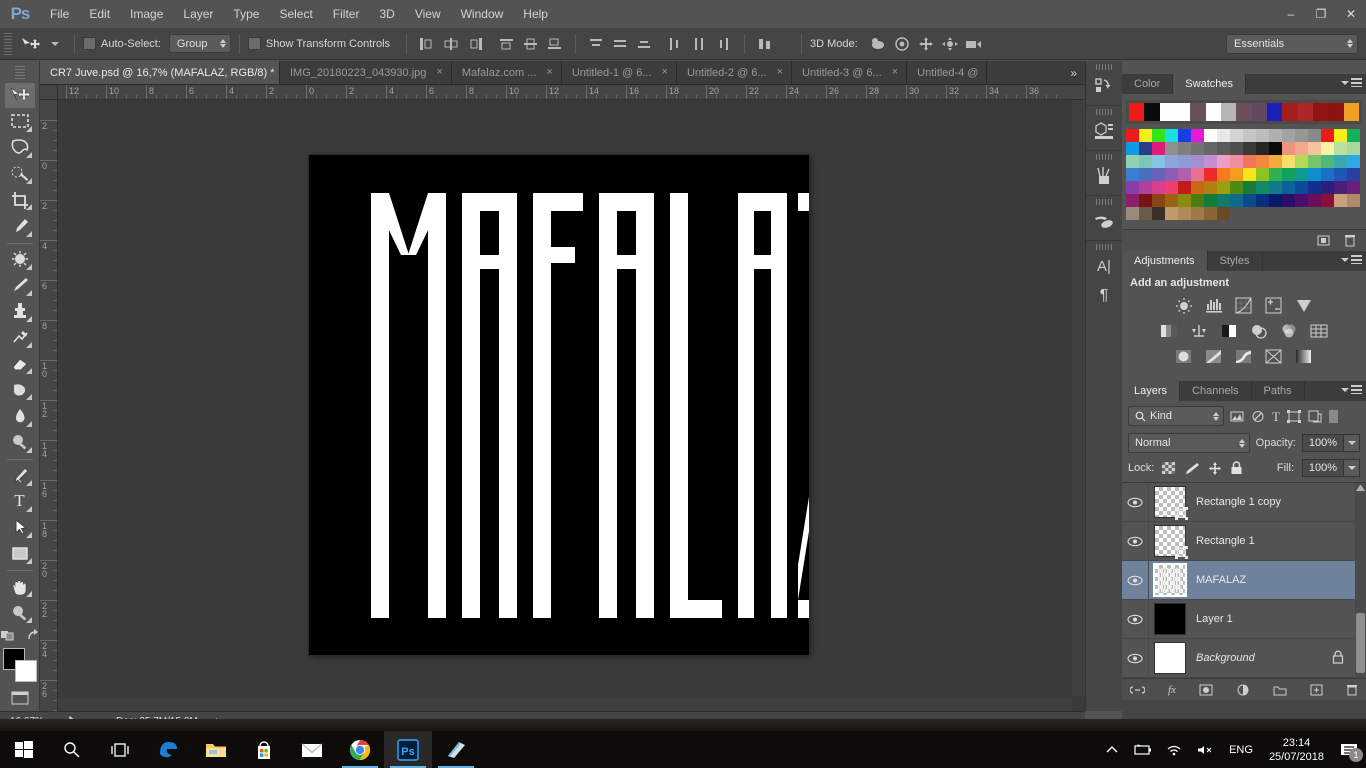 This screenshot has height=768, width=1366. Describe the element at coordinates (20, 586) in the screenshot. I see `hand-tool` at that location.